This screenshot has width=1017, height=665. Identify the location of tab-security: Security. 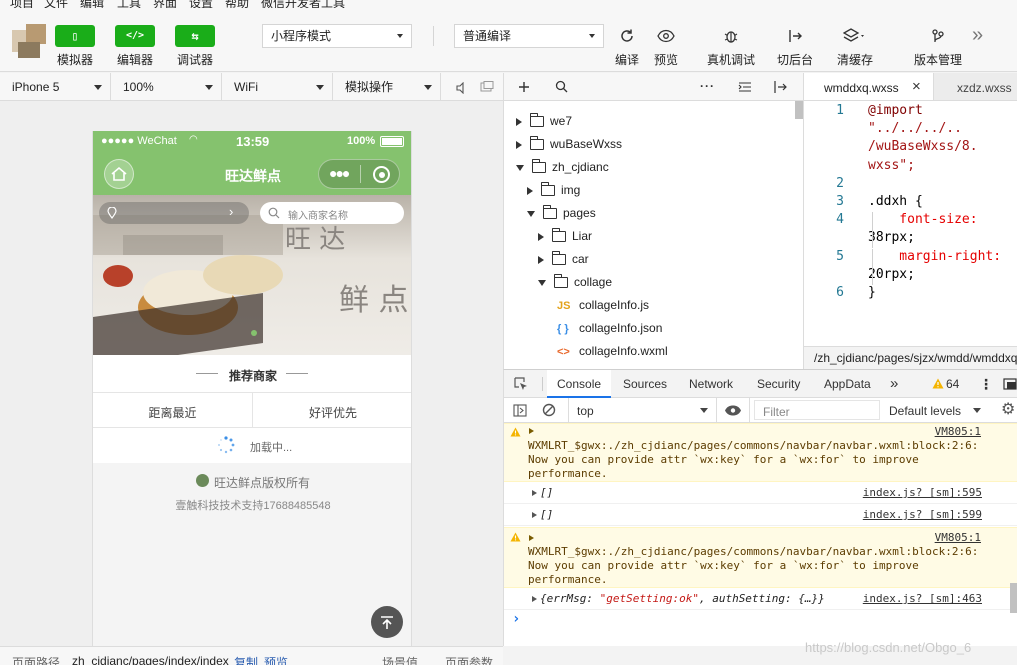
(778, 384).